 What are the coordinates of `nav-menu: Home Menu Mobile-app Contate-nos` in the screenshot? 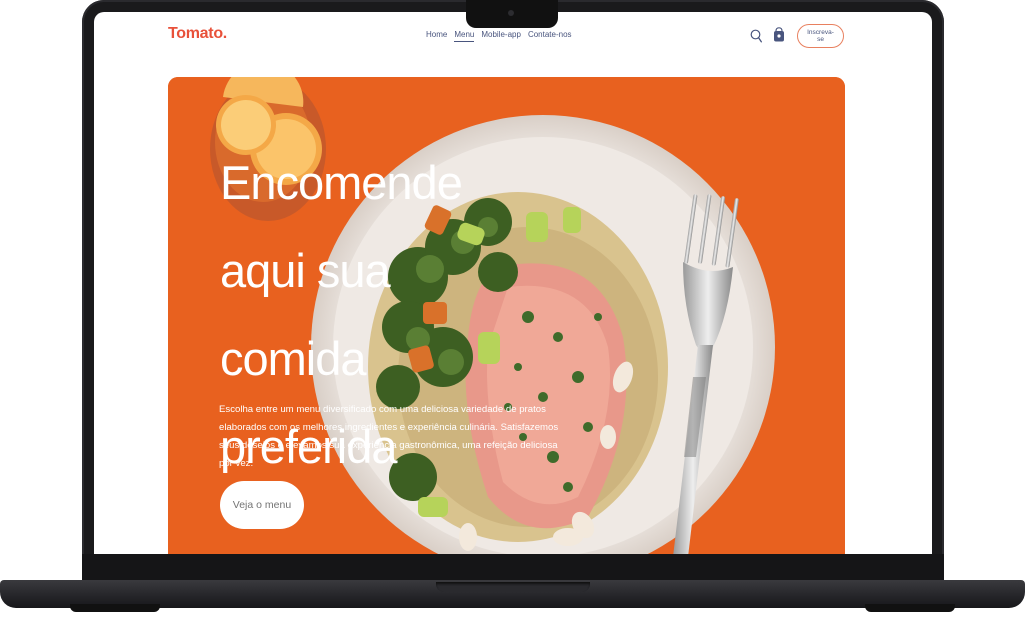 It's located at (499, 36).